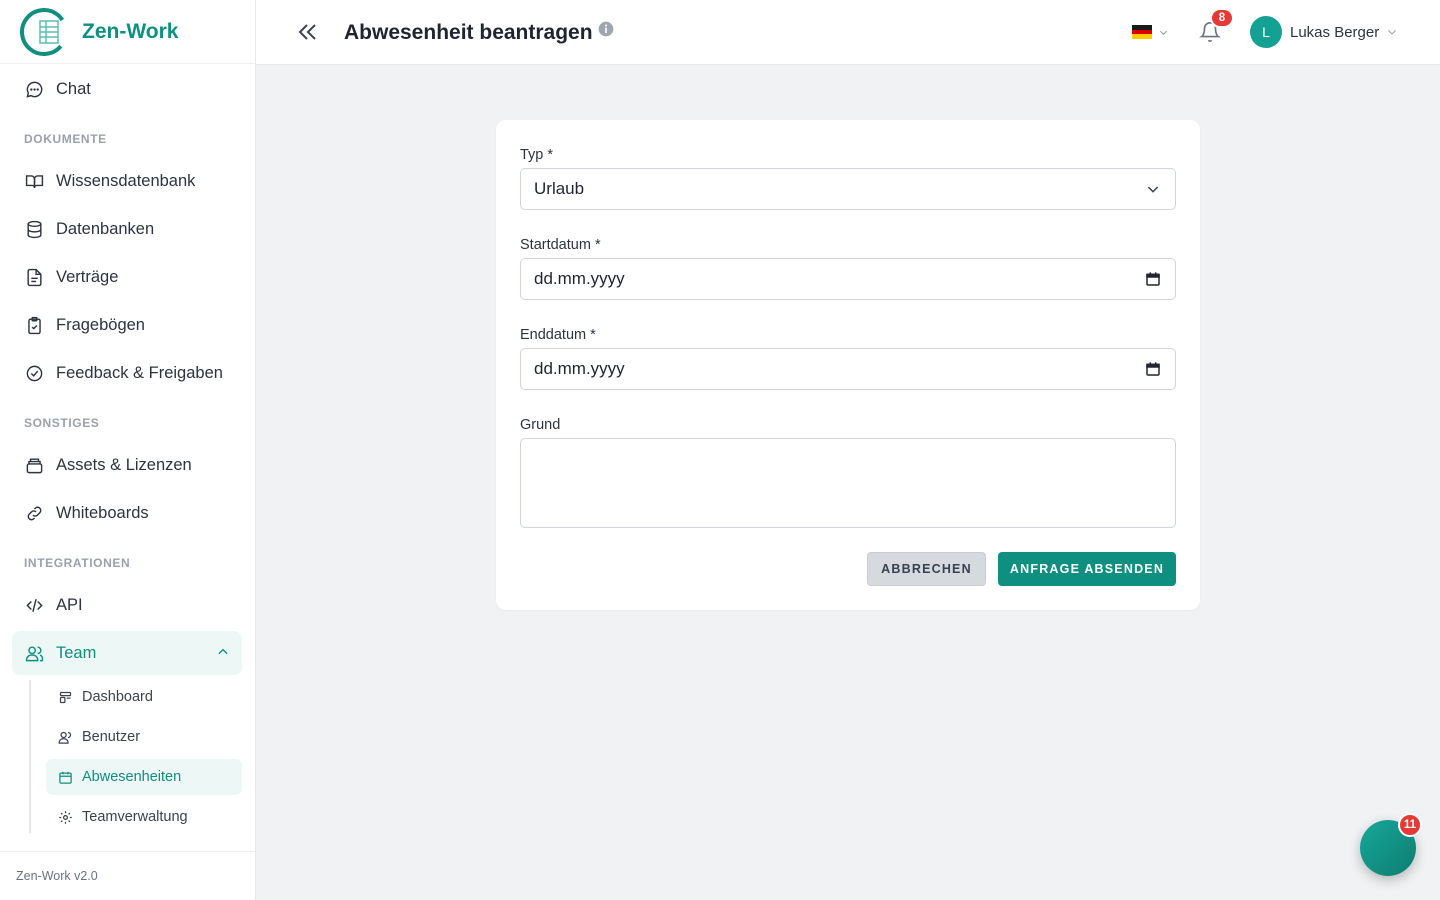 This screenshot has height=900, width=1440. I want to click on sidebar-item-questionnaires: Fragebögen, so click(127, 325).